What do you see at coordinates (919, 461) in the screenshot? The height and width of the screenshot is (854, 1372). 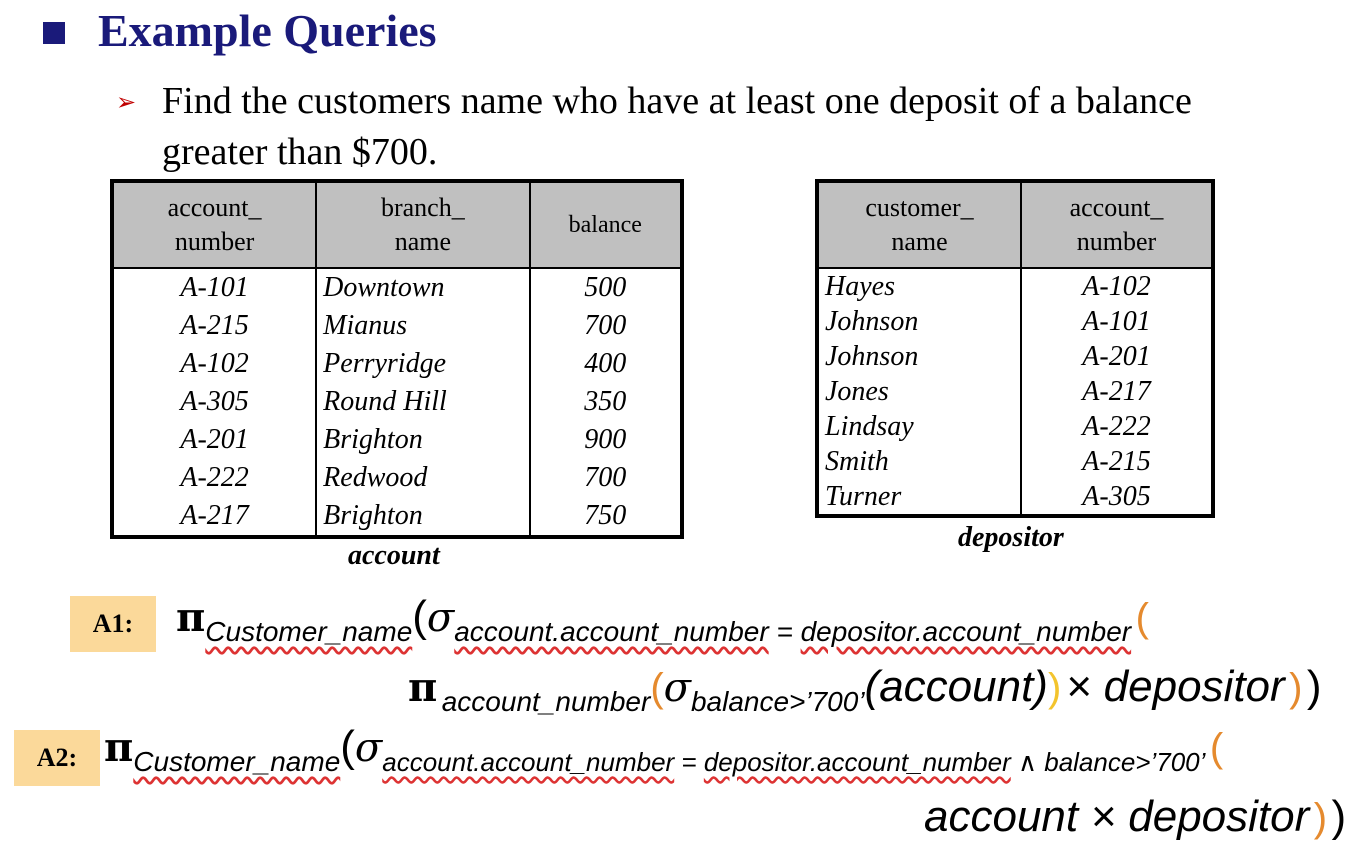 I see `table-cell: Smith` at bounding box center [919, 461].